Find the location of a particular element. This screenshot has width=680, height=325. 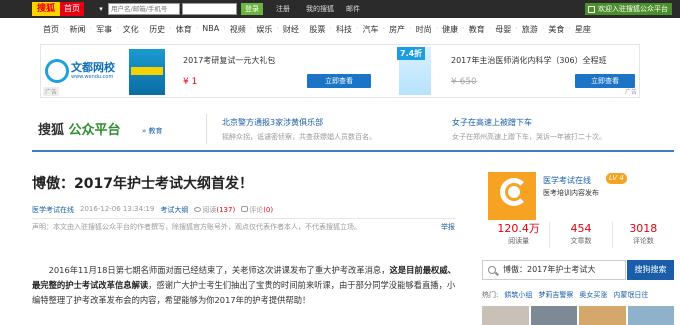

discount-badge: 7.4折 is located at coordinates (411, 53).